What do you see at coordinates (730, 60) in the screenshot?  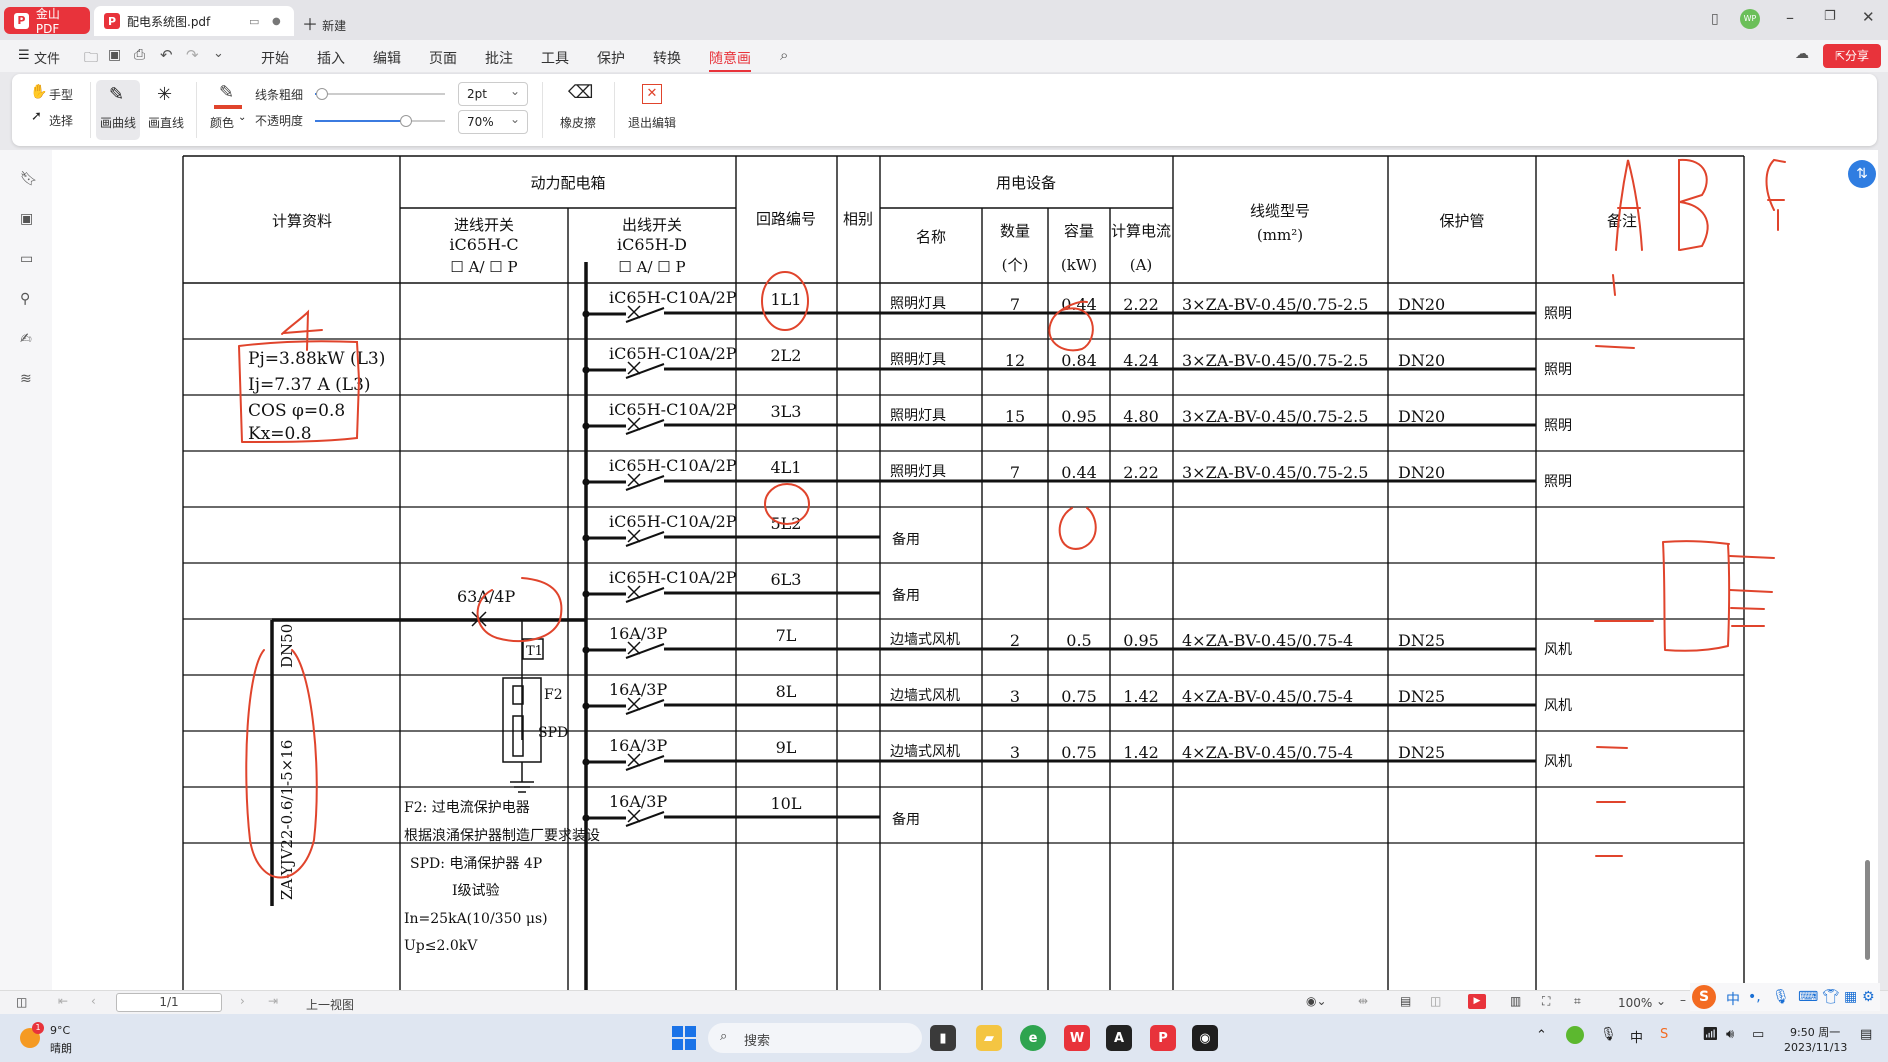 I see `menu-freehand: 随意画` at bounding box center [730, 60].